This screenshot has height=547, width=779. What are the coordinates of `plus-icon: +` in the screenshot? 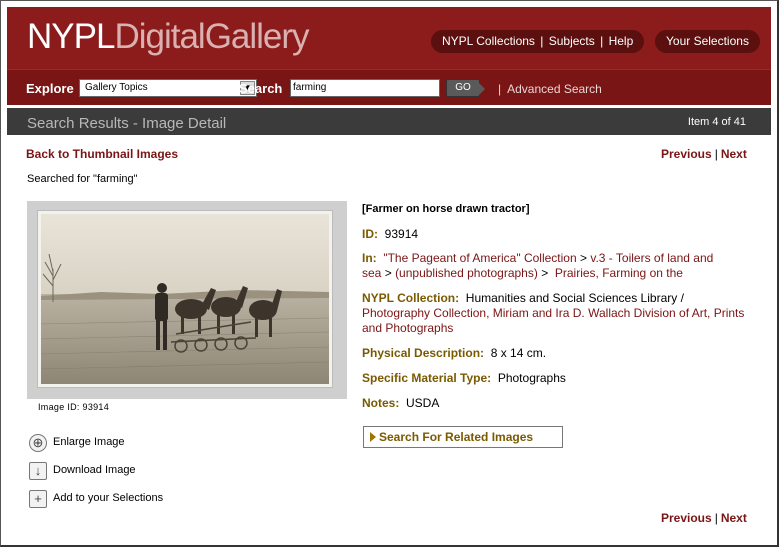 It's located at (38, 499).